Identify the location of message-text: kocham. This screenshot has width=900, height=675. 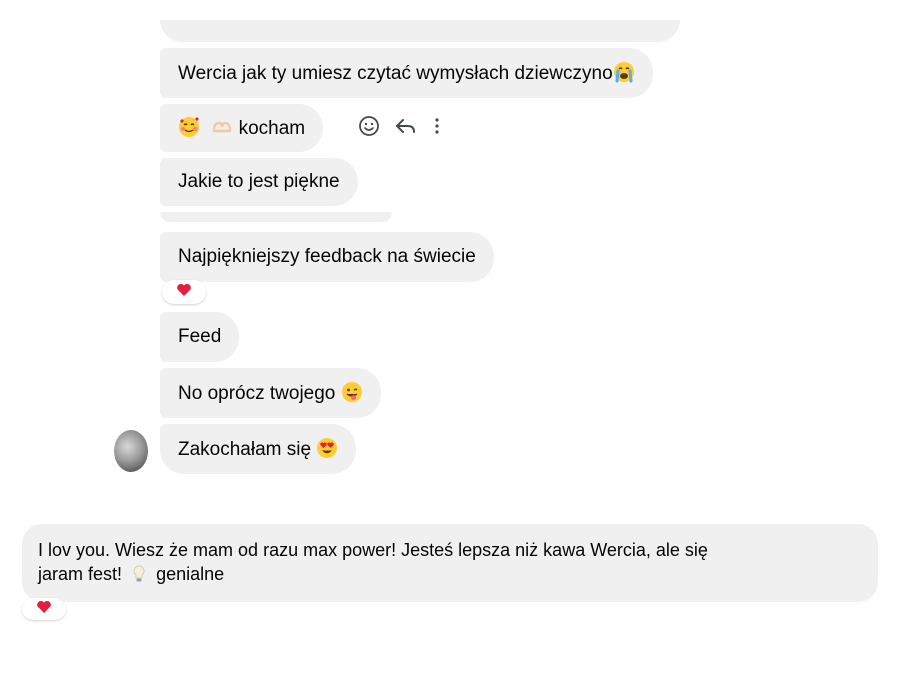
(272, 128).